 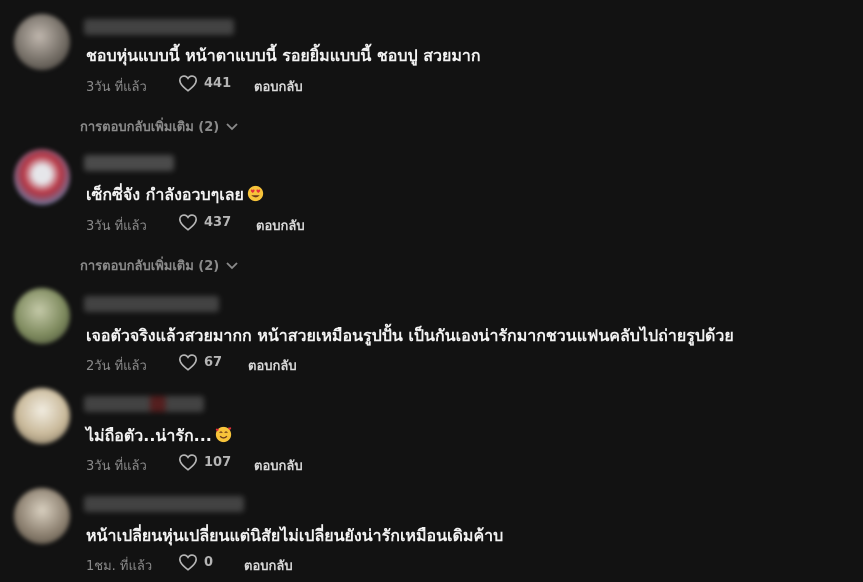 I want to click on comment-text-content: เซ็กซี่จัง กำลังอวบๆเลย, so click(x=165, y=194).